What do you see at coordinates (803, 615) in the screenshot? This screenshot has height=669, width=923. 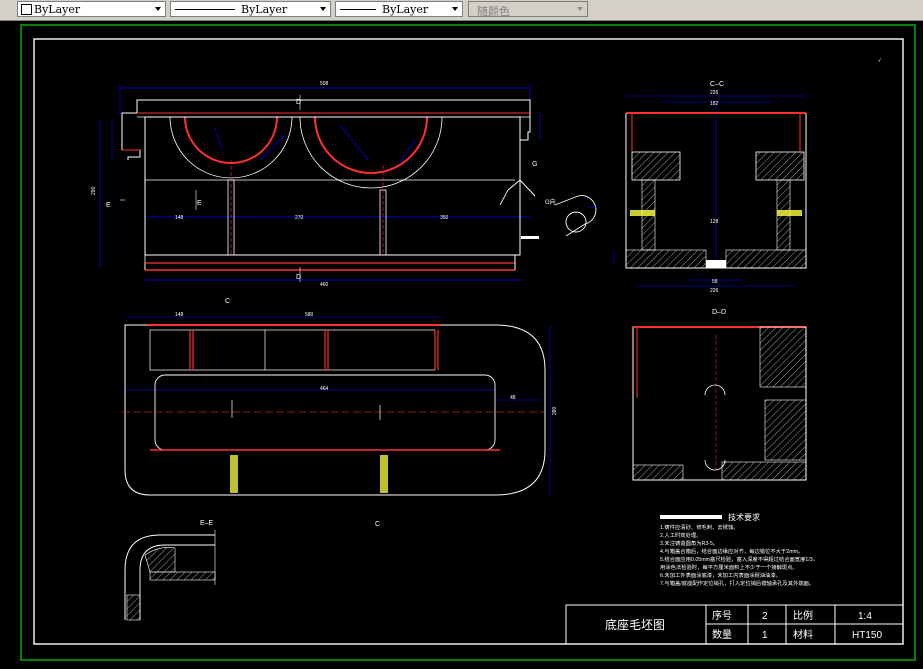 I see `scale-label: 比例` at bounding box center [803, 615].